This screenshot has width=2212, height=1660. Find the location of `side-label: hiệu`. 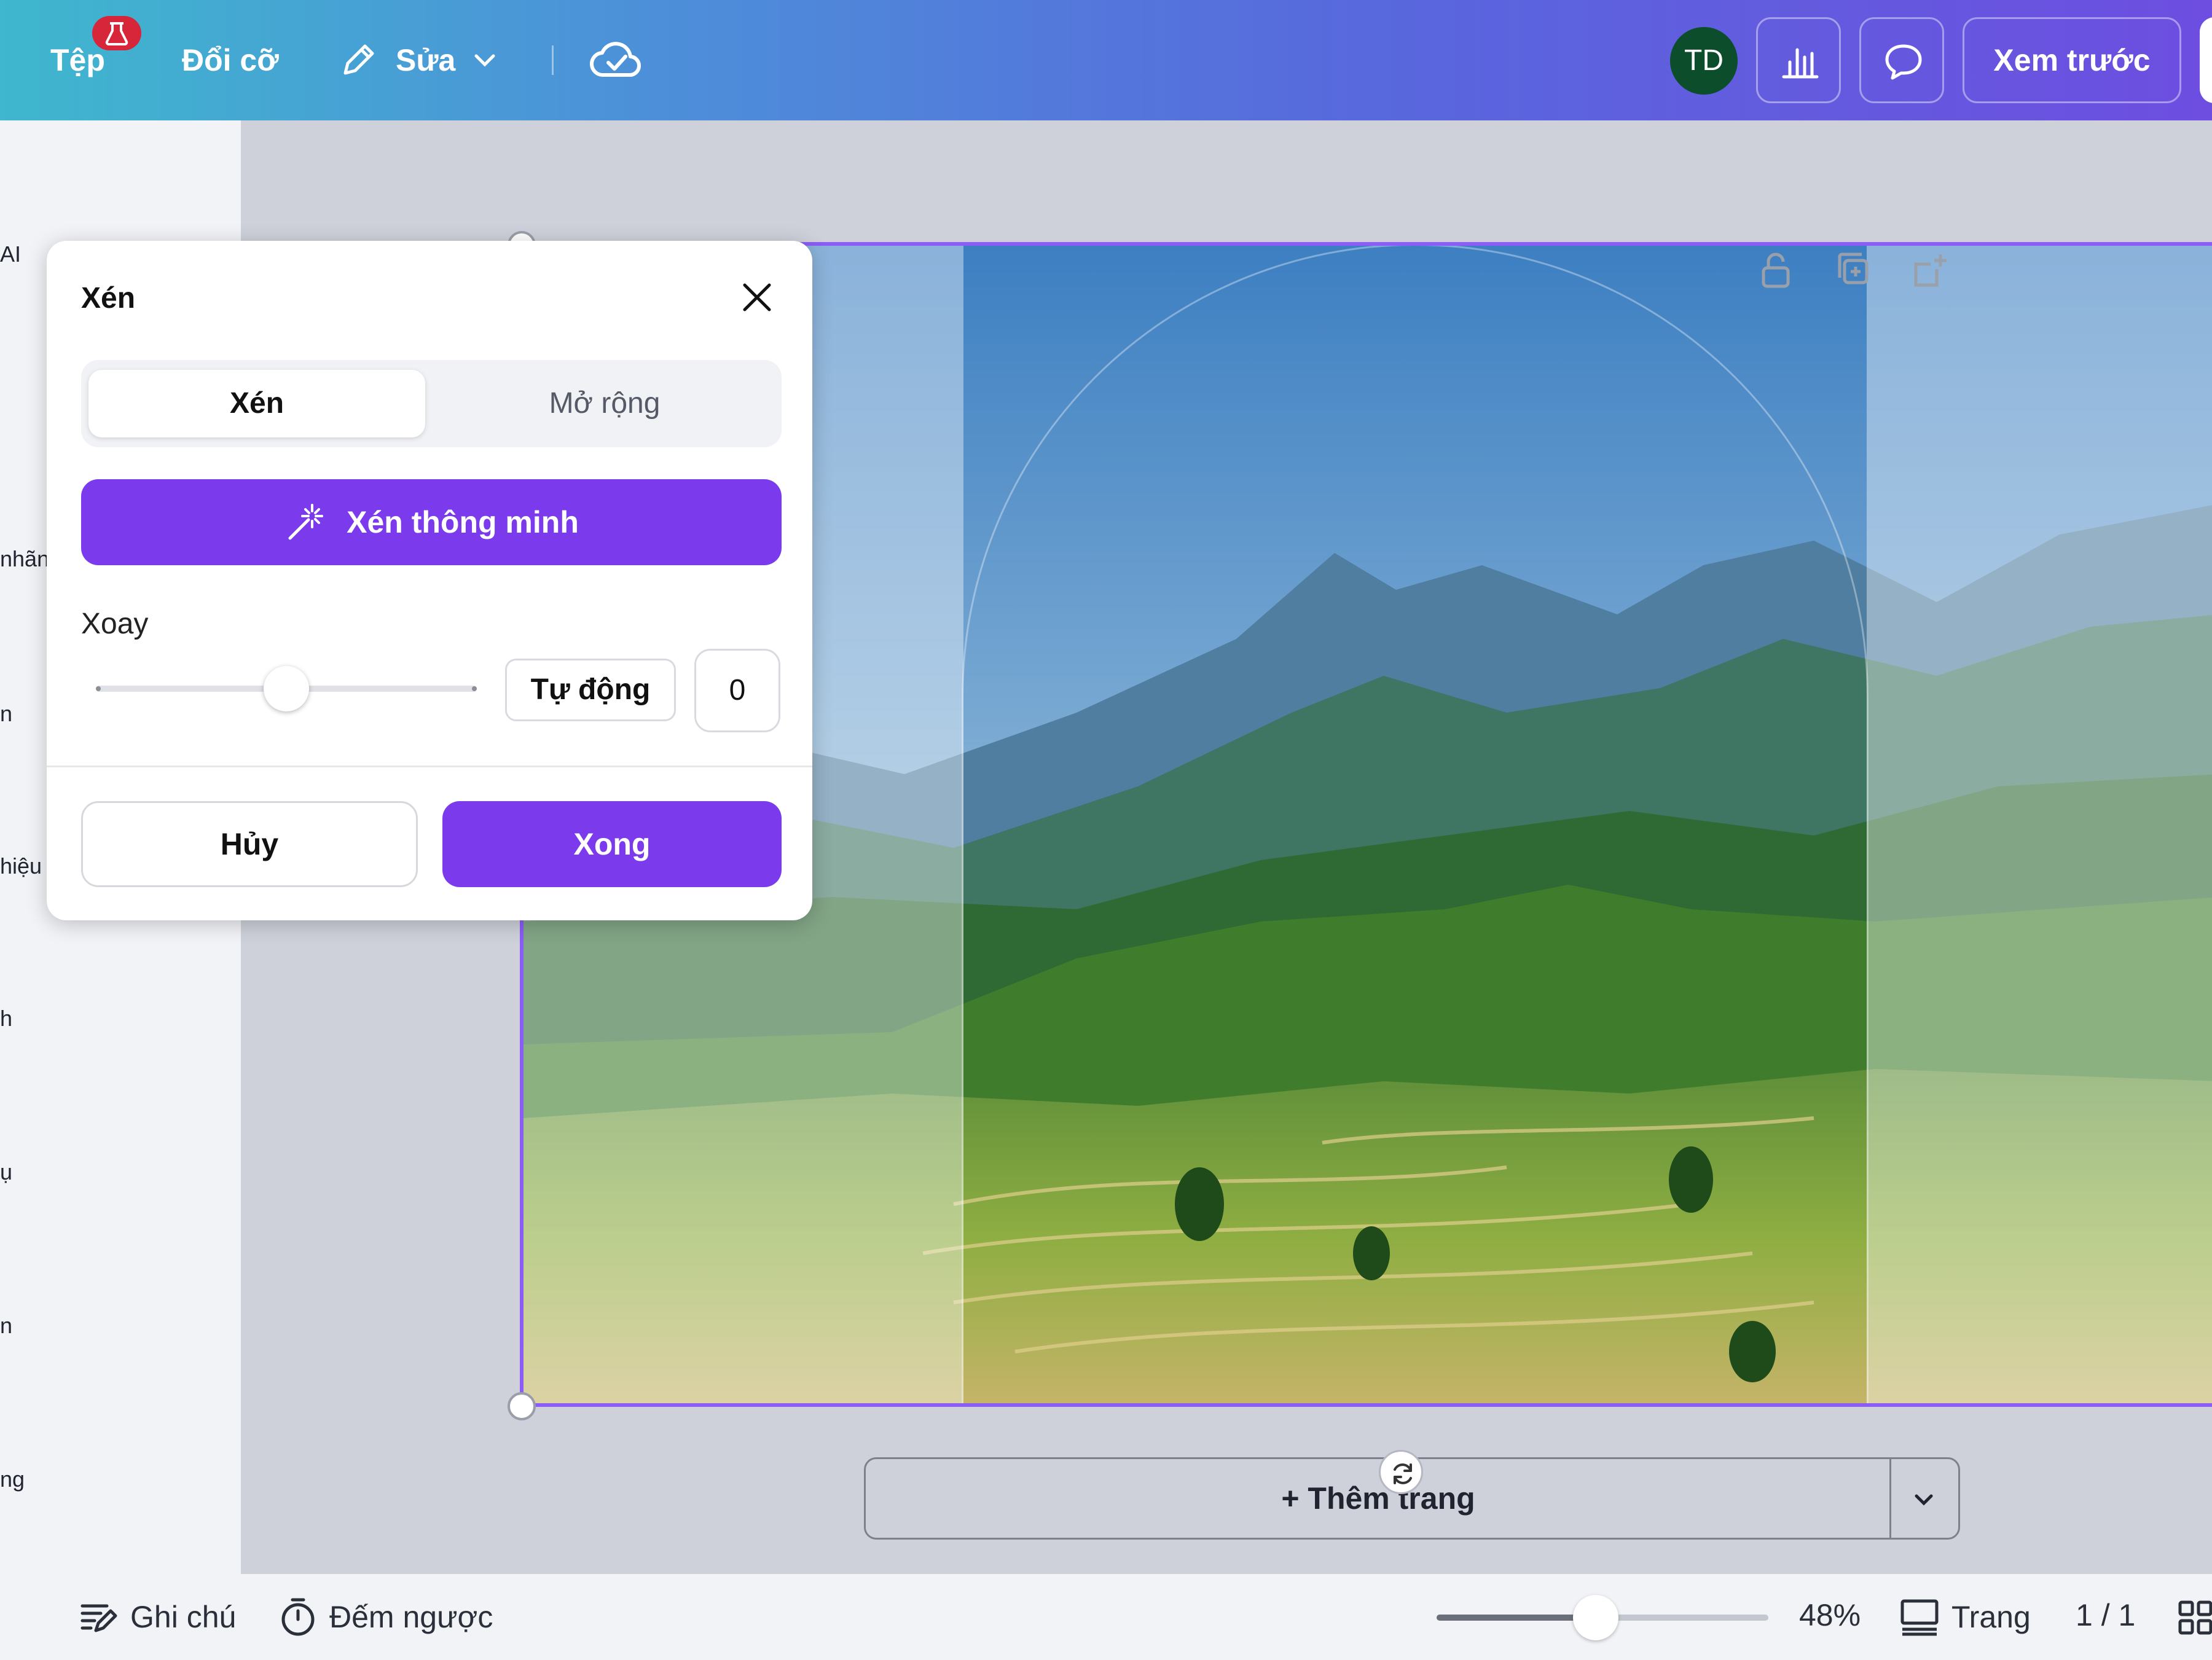

side-label: hiệu is located at coordinates (21, 866).